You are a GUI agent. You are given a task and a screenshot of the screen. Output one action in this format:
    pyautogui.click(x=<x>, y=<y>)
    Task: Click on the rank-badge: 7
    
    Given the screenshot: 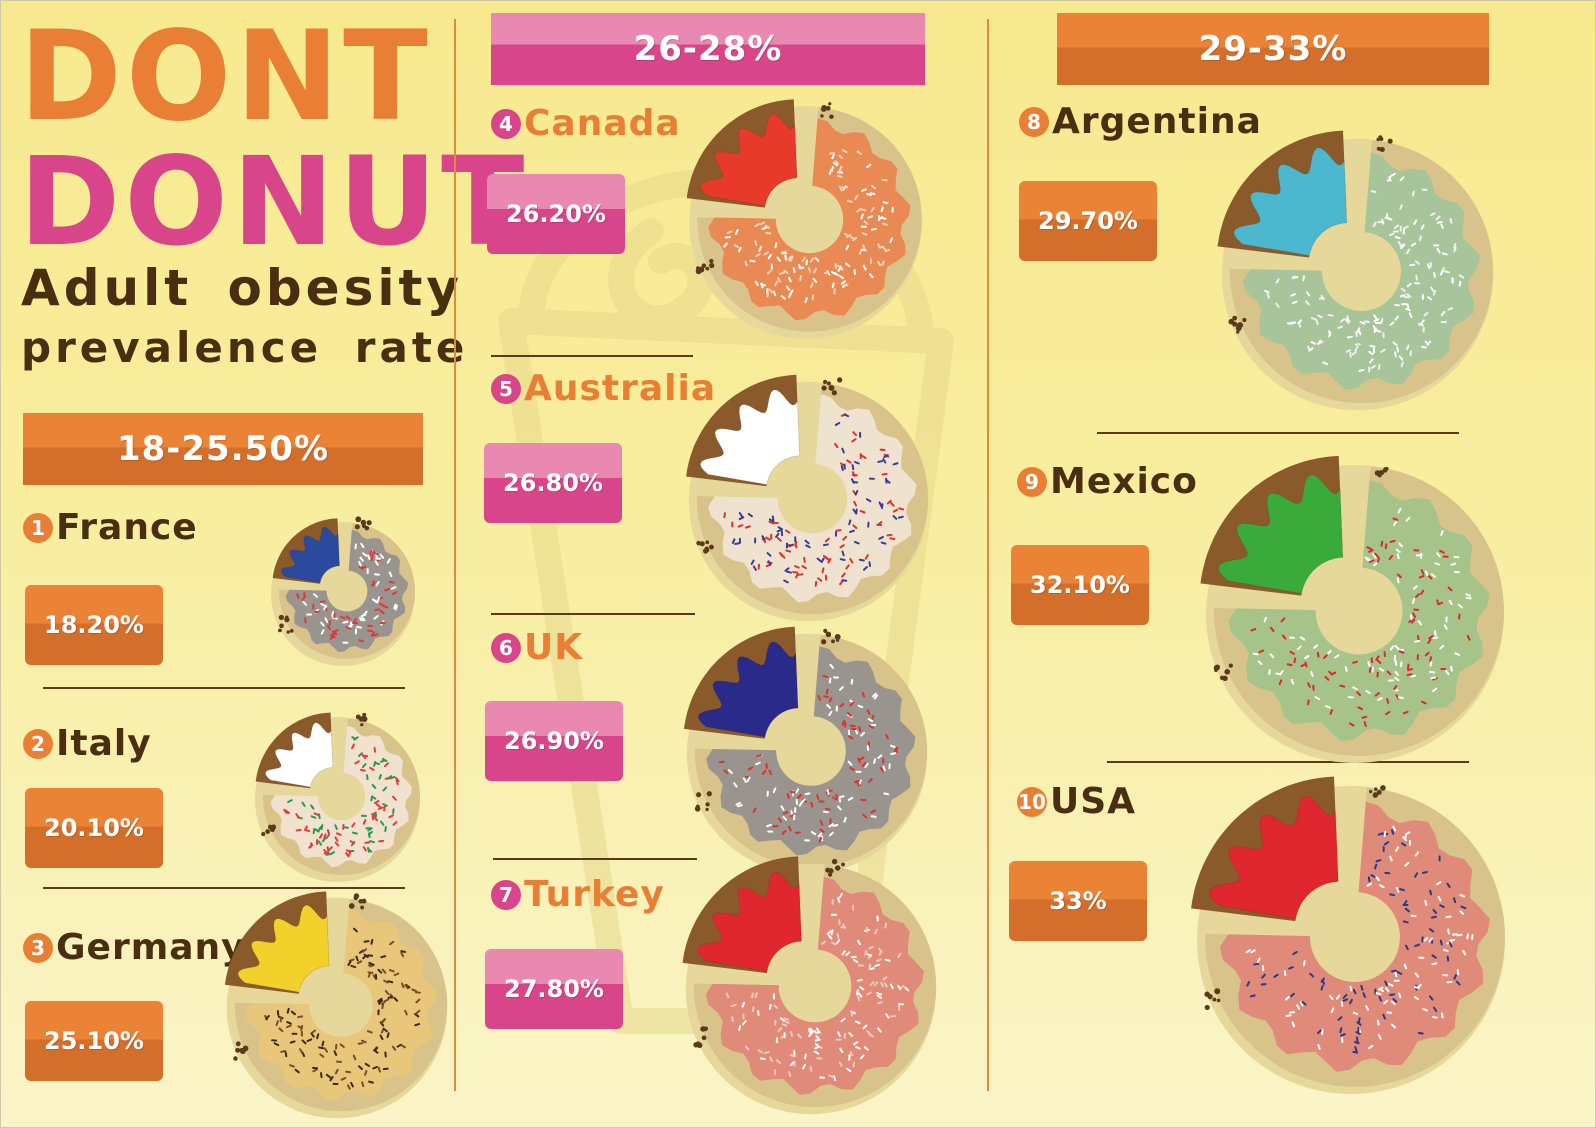 What is the action you would take?
    pyautogui.click(x=506, y=894)
    